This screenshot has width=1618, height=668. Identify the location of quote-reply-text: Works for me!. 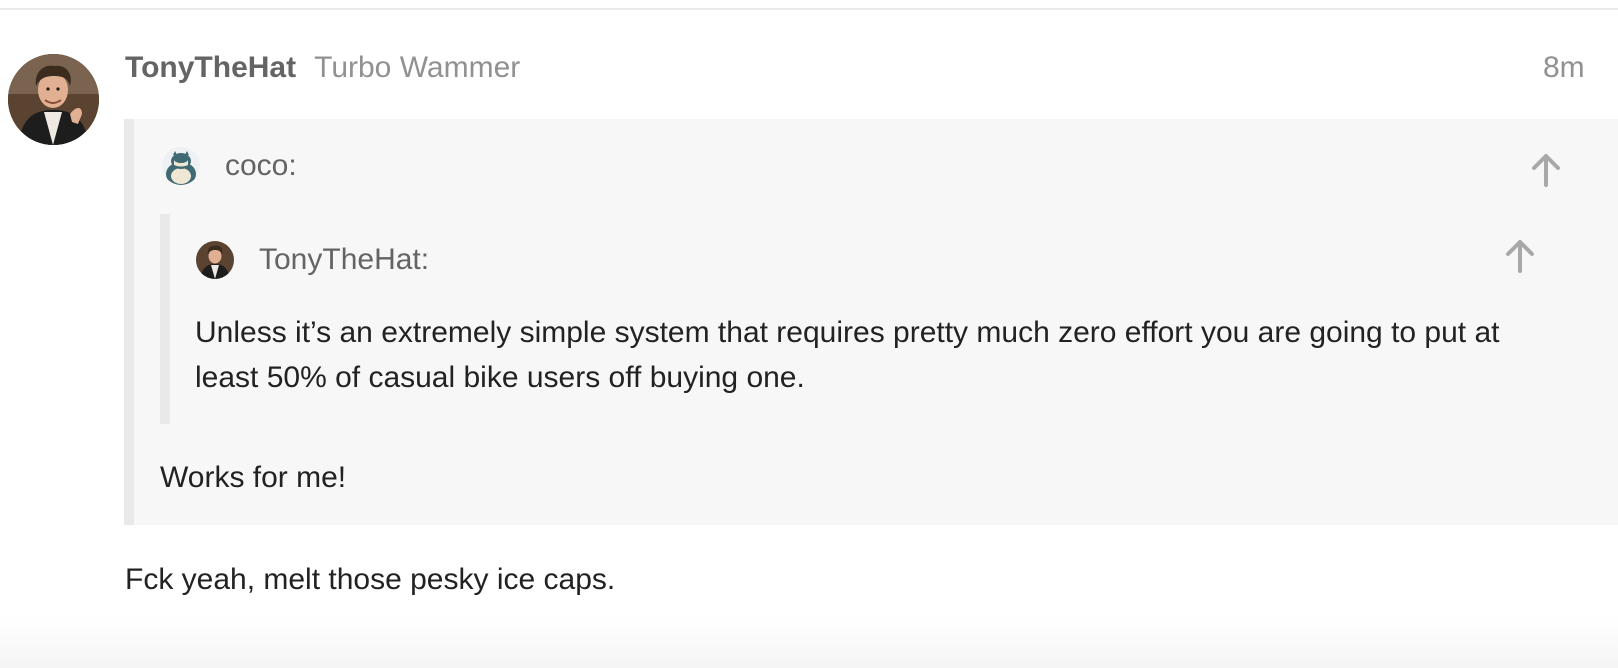
(253, 477).